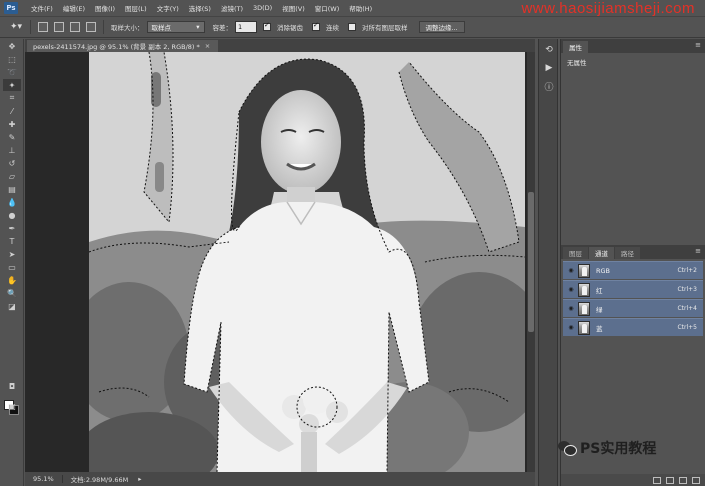  What do you see at coordinates (632, 142) in the screenshot?
I see `properties-panel: 属性 ≡ 无属性` at bounding box center [632, 142].